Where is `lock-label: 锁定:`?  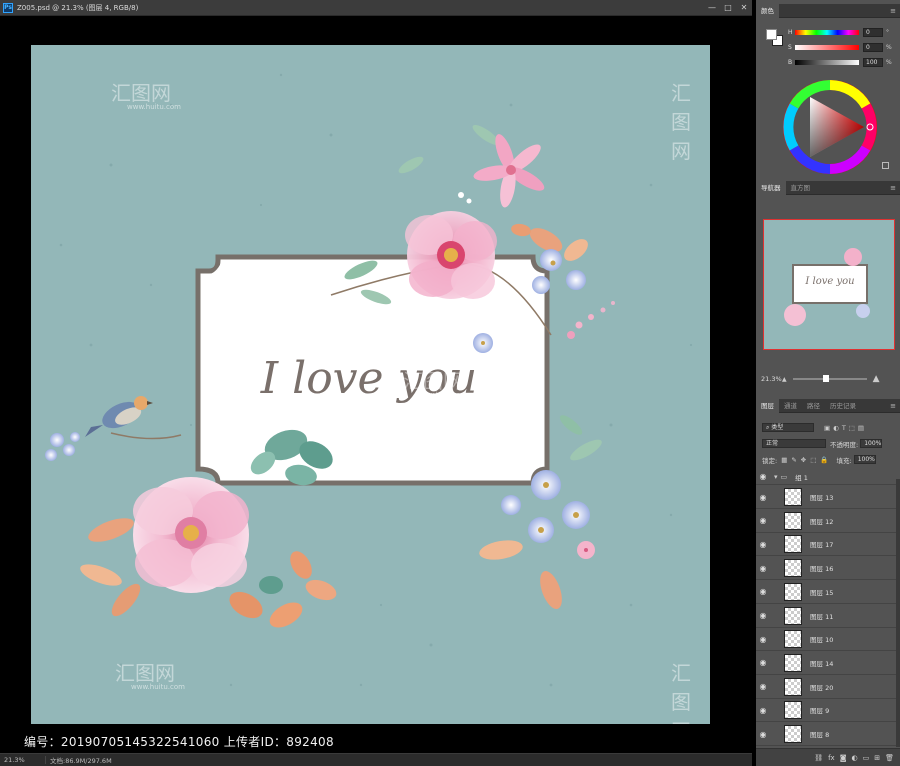
lock-label: 锁定: is located at coordinates (770, 460).